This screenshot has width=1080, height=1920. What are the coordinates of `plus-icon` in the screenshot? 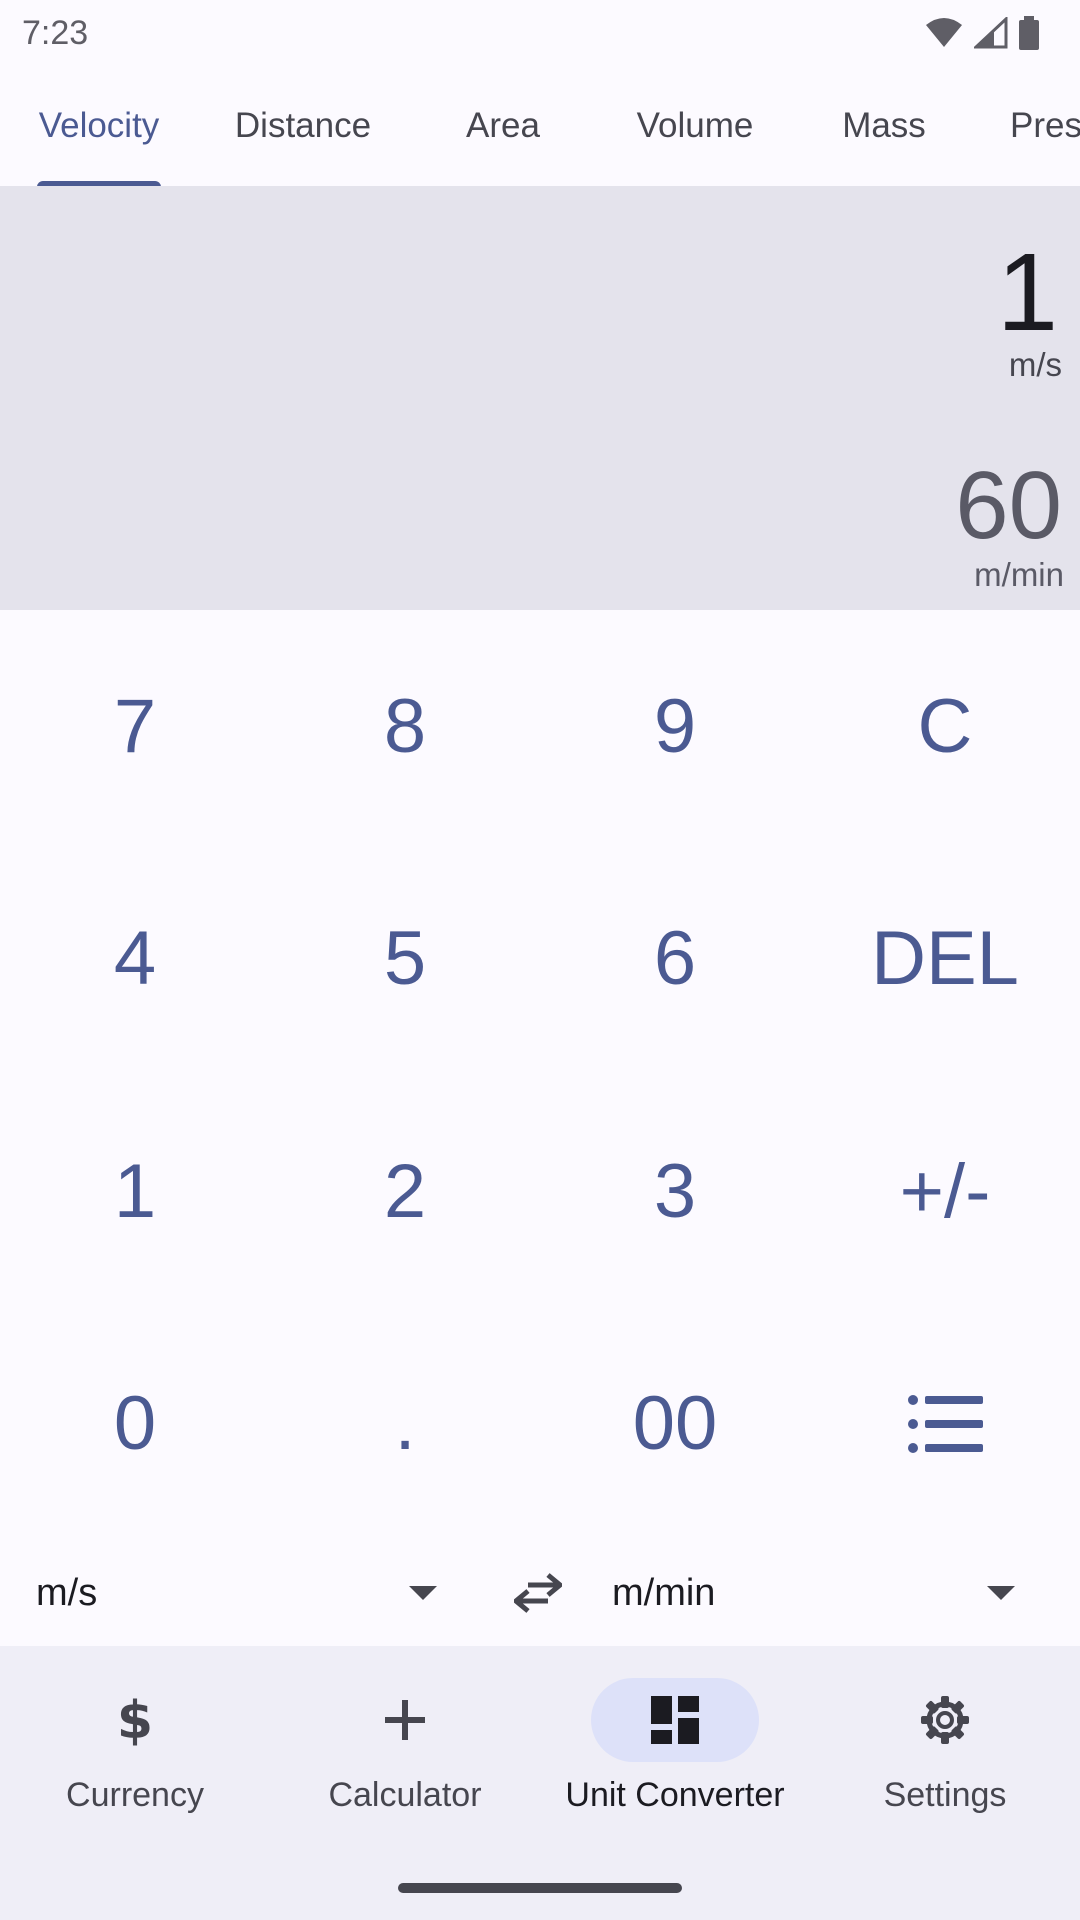 It's located at (405, 1720).